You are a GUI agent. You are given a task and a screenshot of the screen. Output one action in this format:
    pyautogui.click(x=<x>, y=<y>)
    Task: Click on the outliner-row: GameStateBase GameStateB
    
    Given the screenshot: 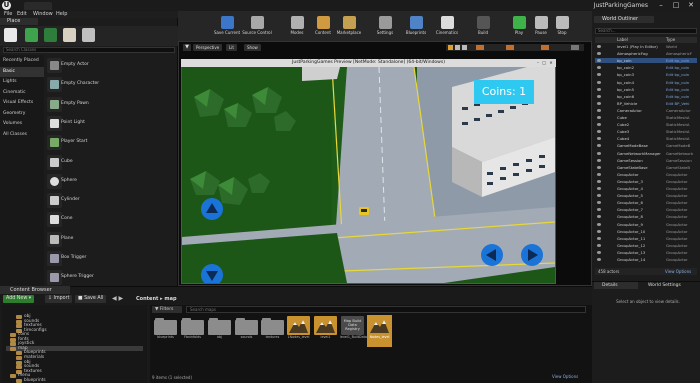 What is the action you would take?
    pyautogui.click(x=646, y=167)
    